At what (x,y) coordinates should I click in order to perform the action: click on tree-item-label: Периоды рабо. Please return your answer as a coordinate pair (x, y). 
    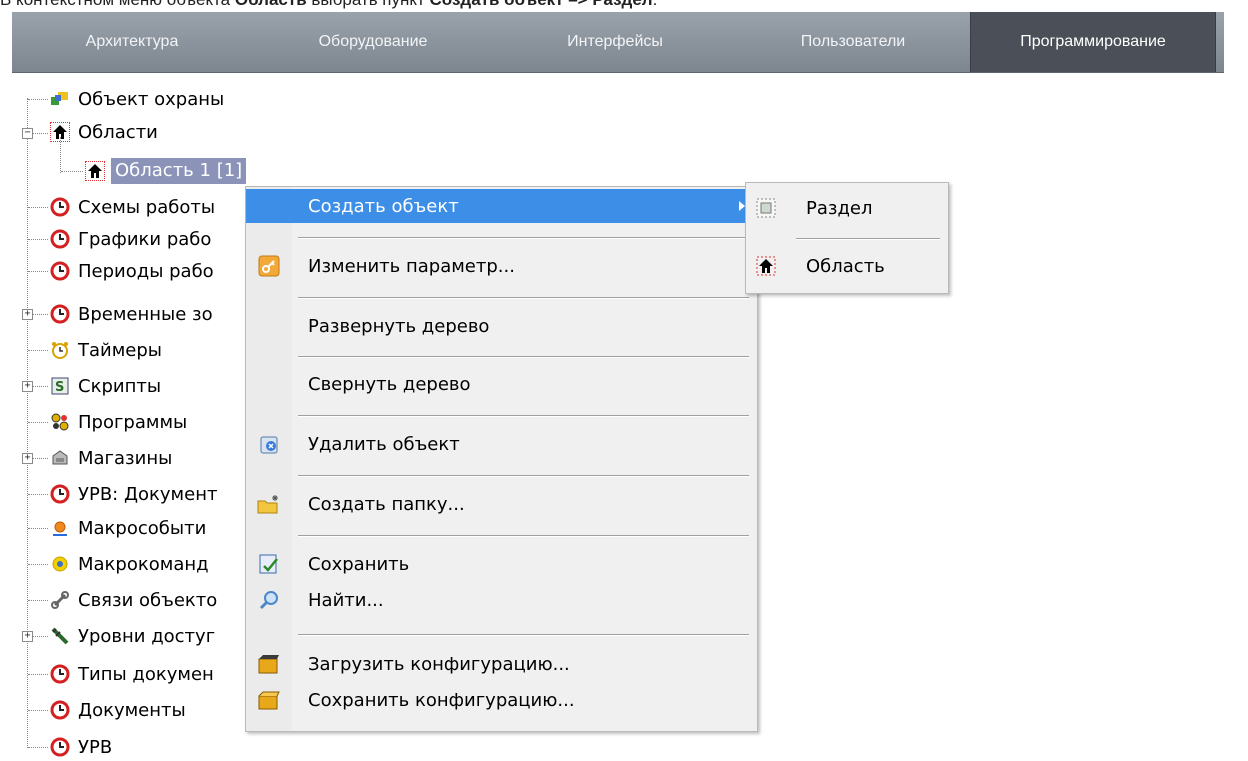
    Looking at the image, I should click on (146, 271).